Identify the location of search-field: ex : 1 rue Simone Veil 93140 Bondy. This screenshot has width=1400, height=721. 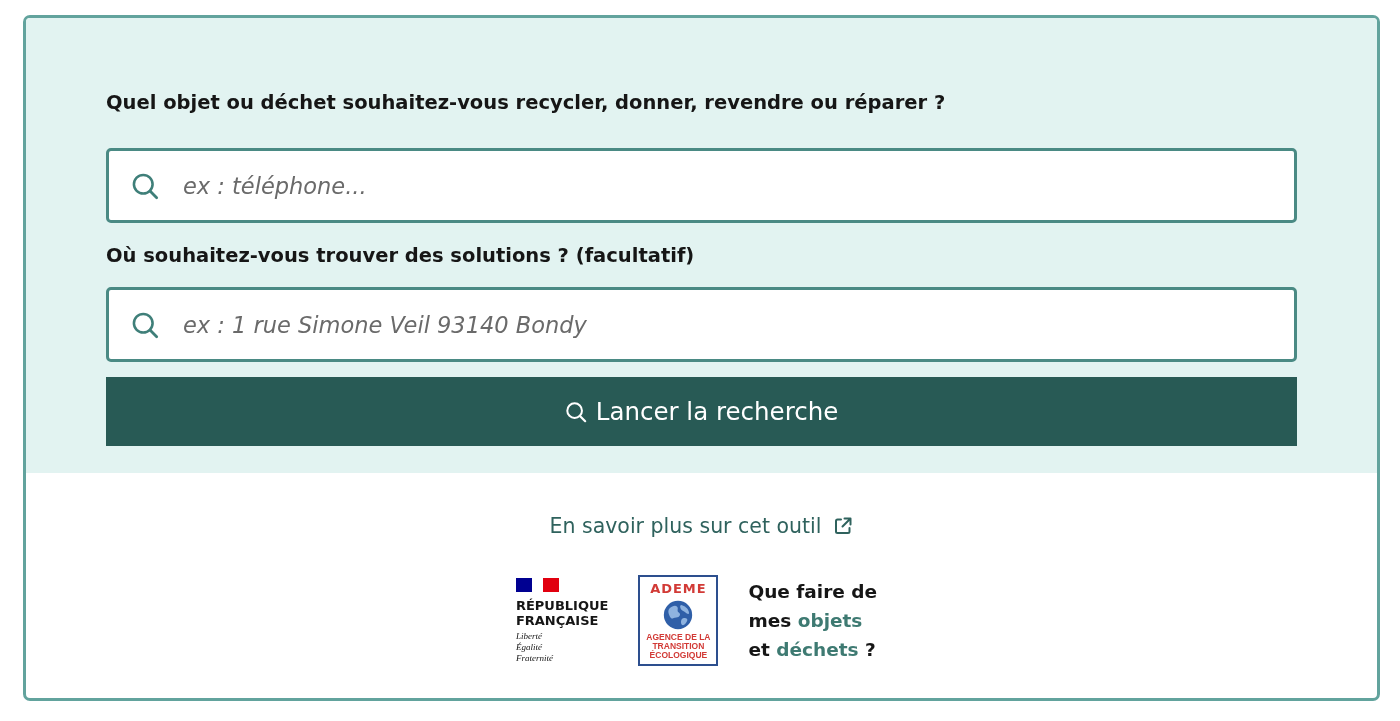
(701, 324).